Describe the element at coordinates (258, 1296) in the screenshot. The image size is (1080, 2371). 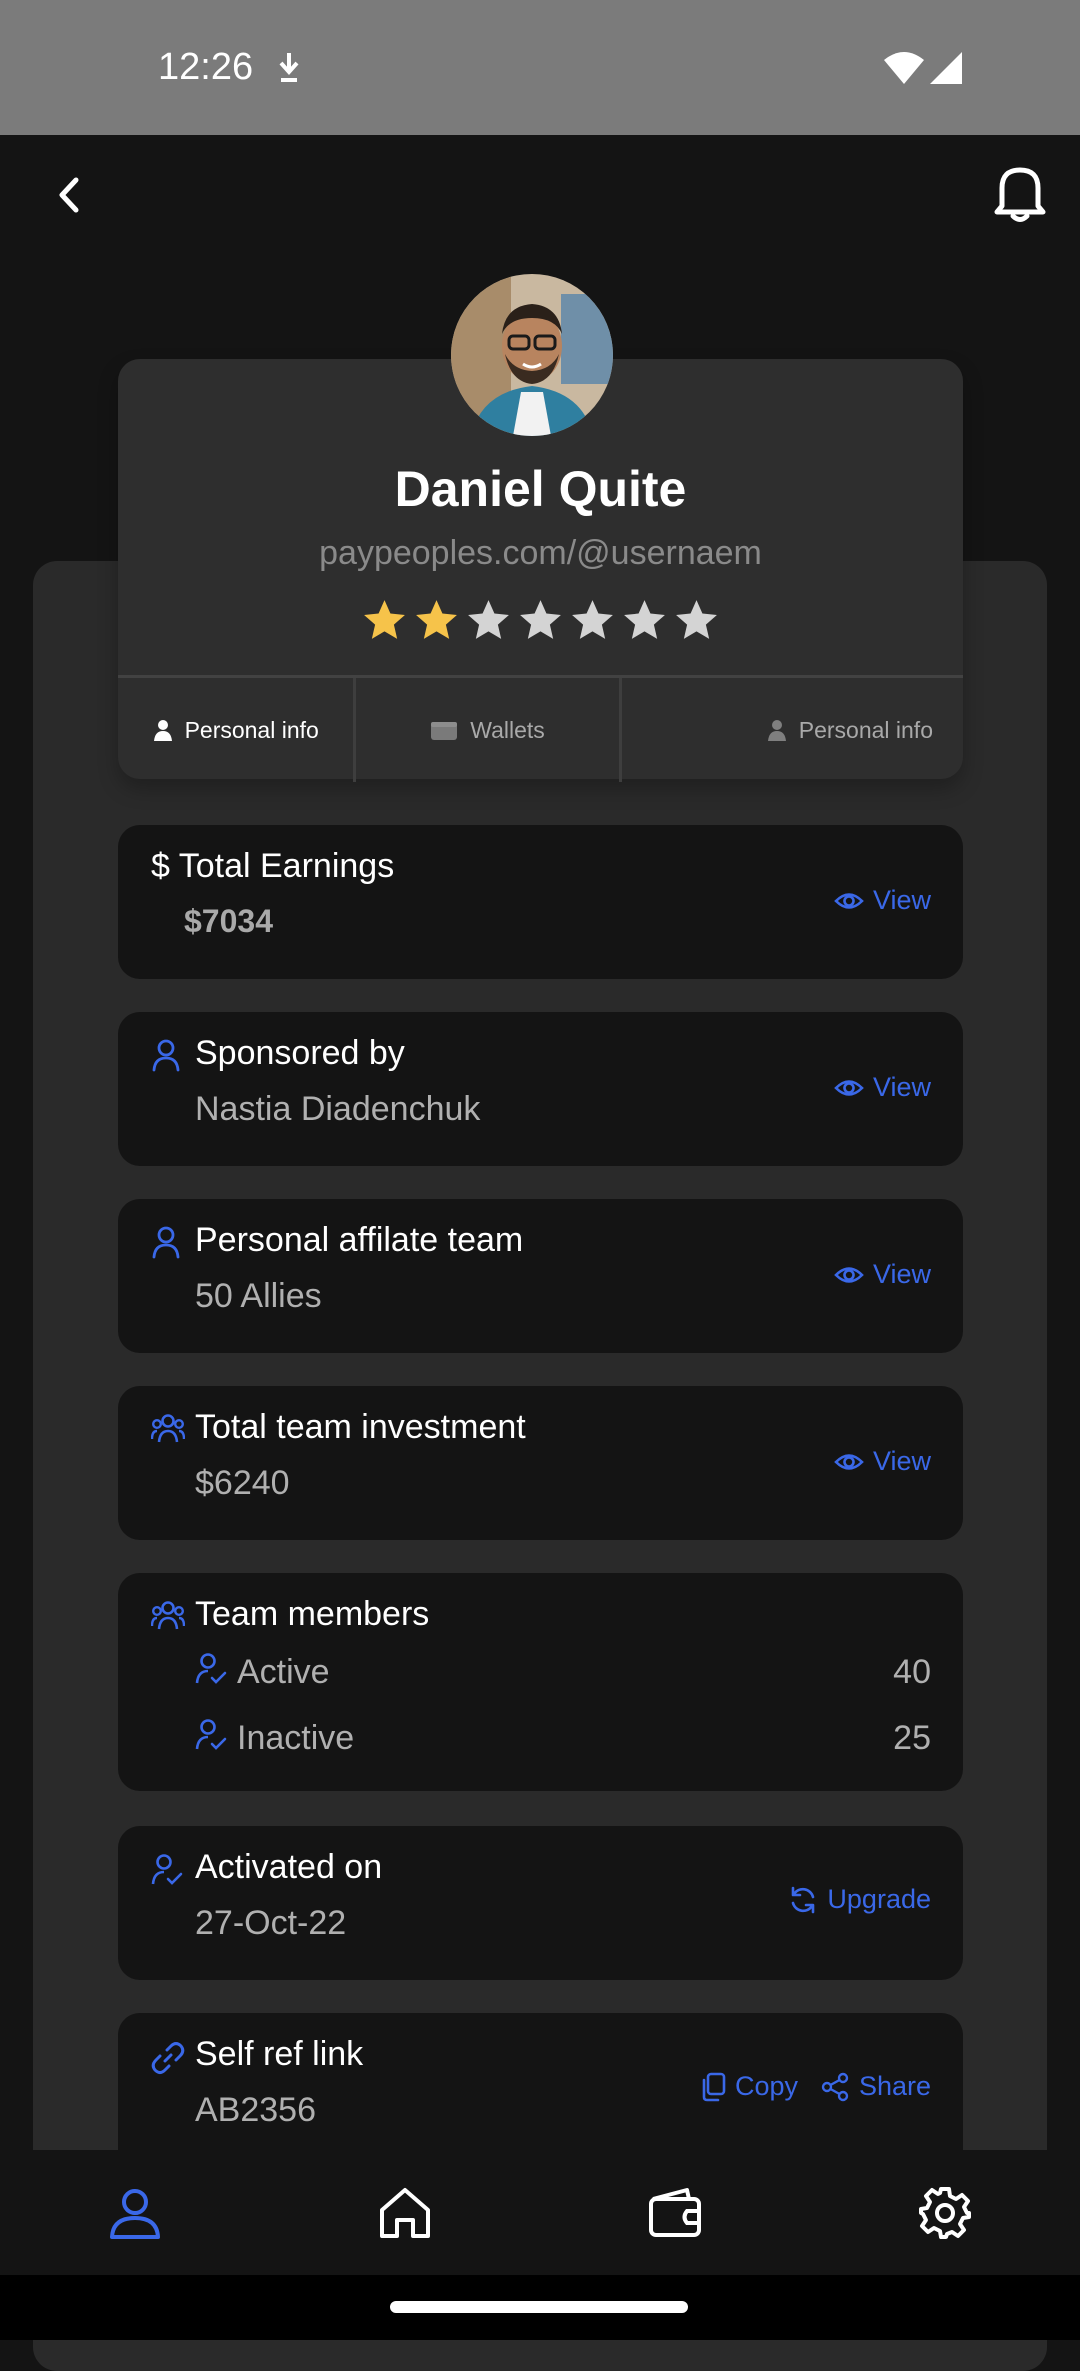
I see `affiliate-count: 50 Allies` at that location.